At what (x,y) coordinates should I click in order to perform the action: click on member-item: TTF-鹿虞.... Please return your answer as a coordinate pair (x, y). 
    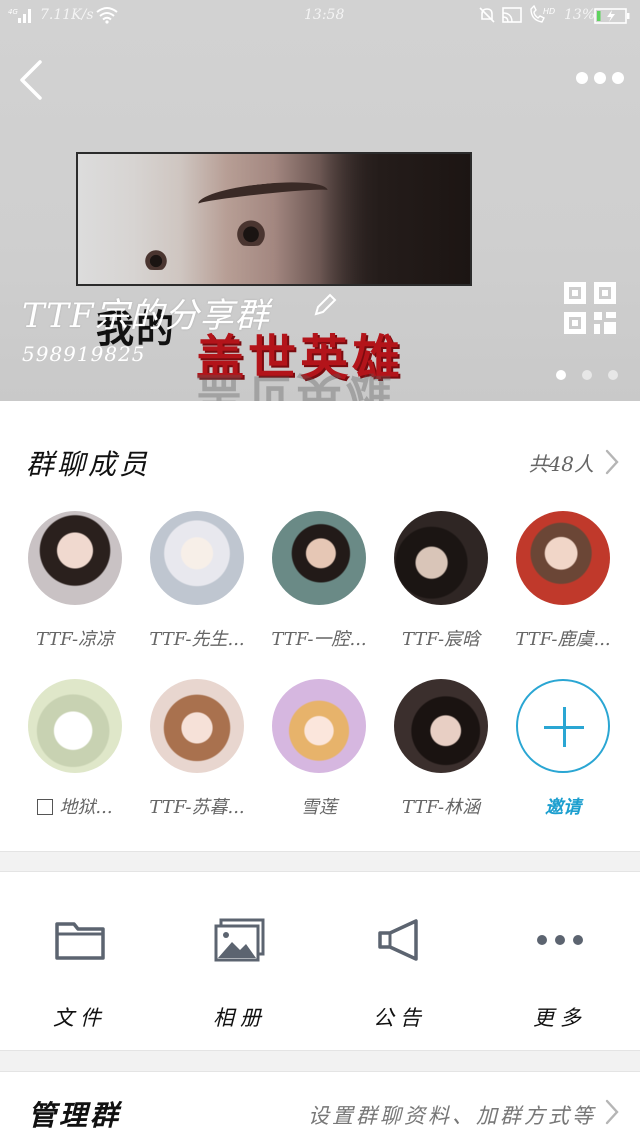
    Looking at the image, I should click on (563, 586).